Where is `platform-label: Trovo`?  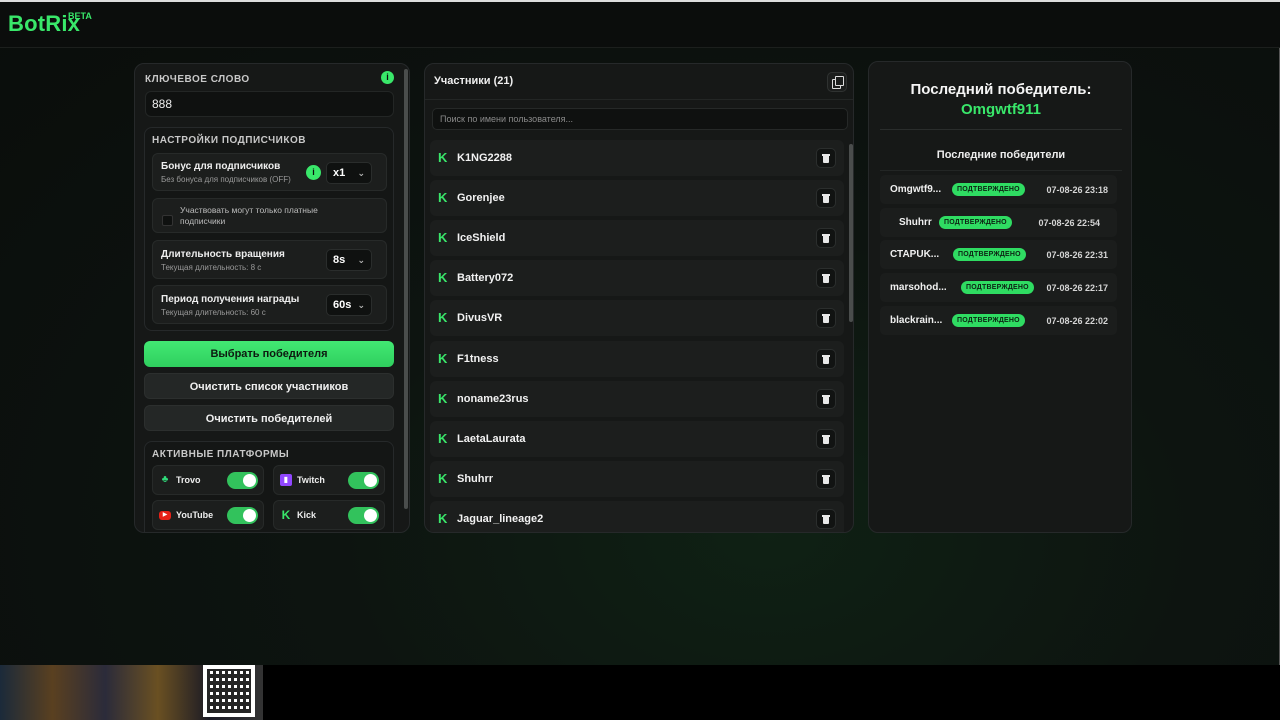 platform-label: Trovo is located at coordinates (188, 480).